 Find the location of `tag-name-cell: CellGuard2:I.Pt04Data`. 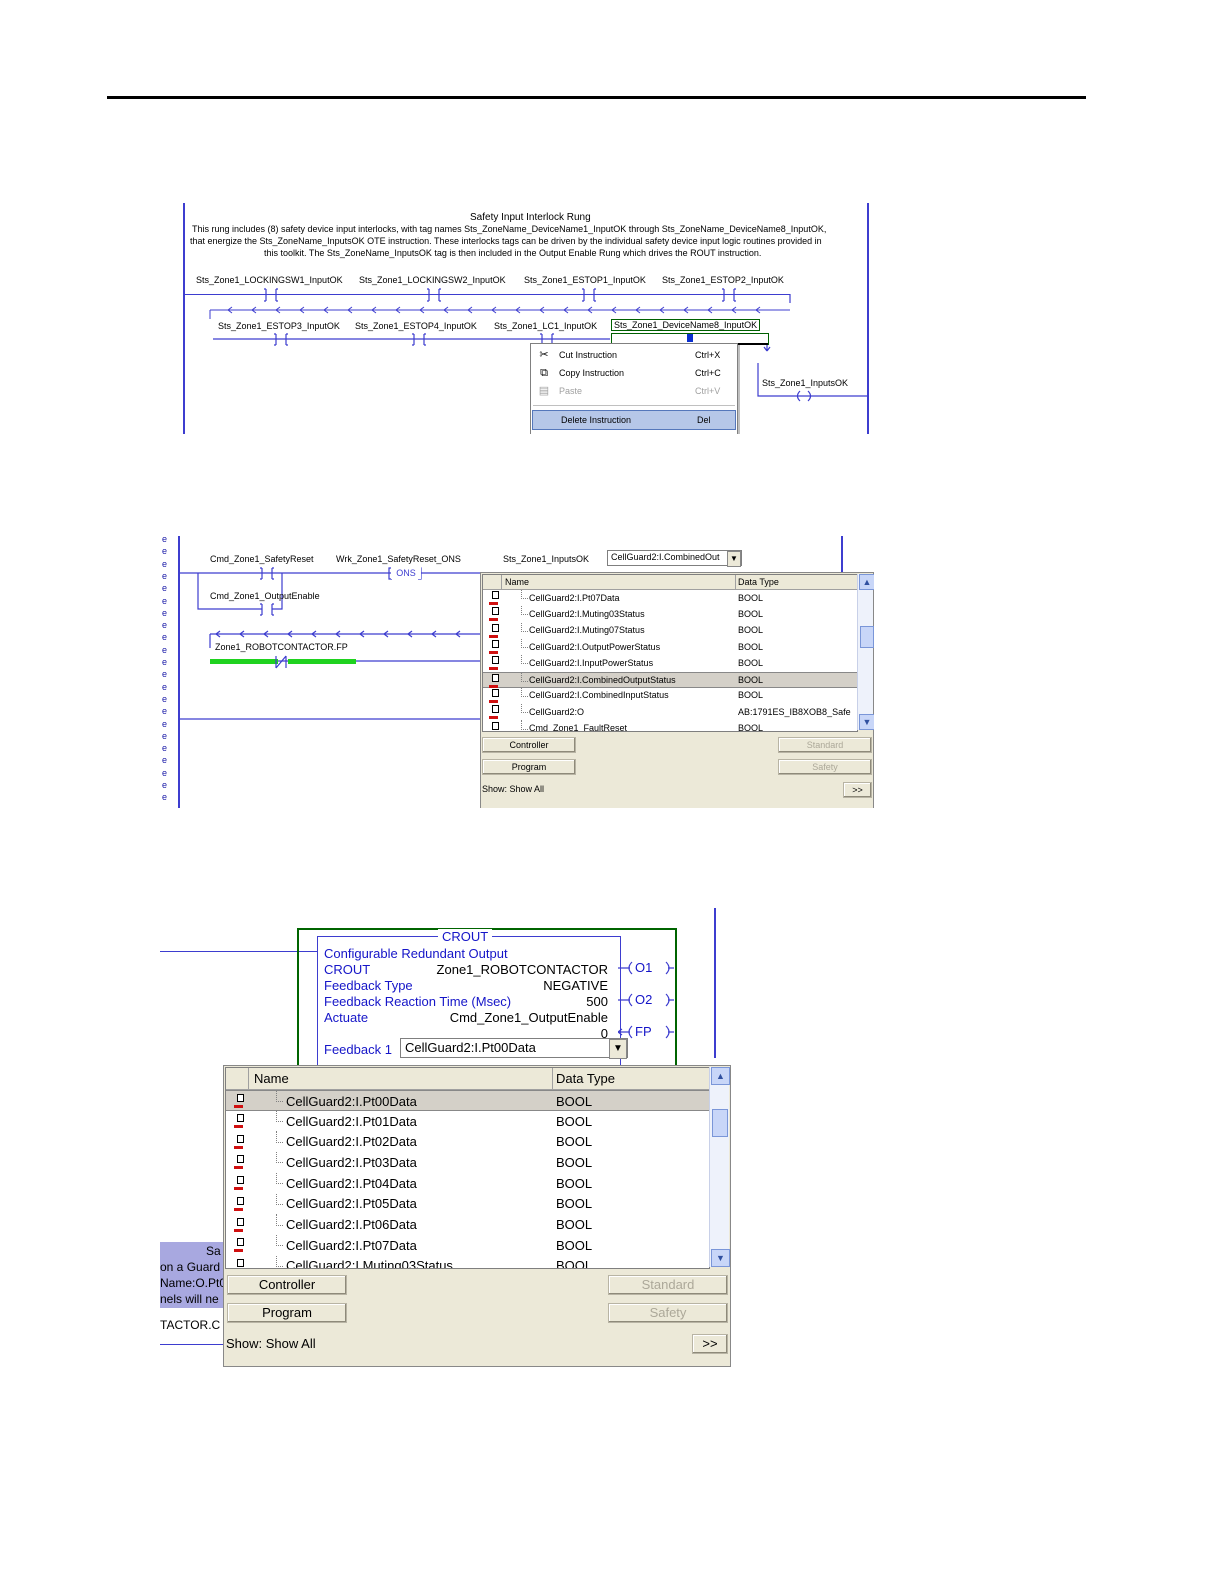

tag-name-cell: CellGuard2:I.Pt04Data is located at coordinates (351, 1183).